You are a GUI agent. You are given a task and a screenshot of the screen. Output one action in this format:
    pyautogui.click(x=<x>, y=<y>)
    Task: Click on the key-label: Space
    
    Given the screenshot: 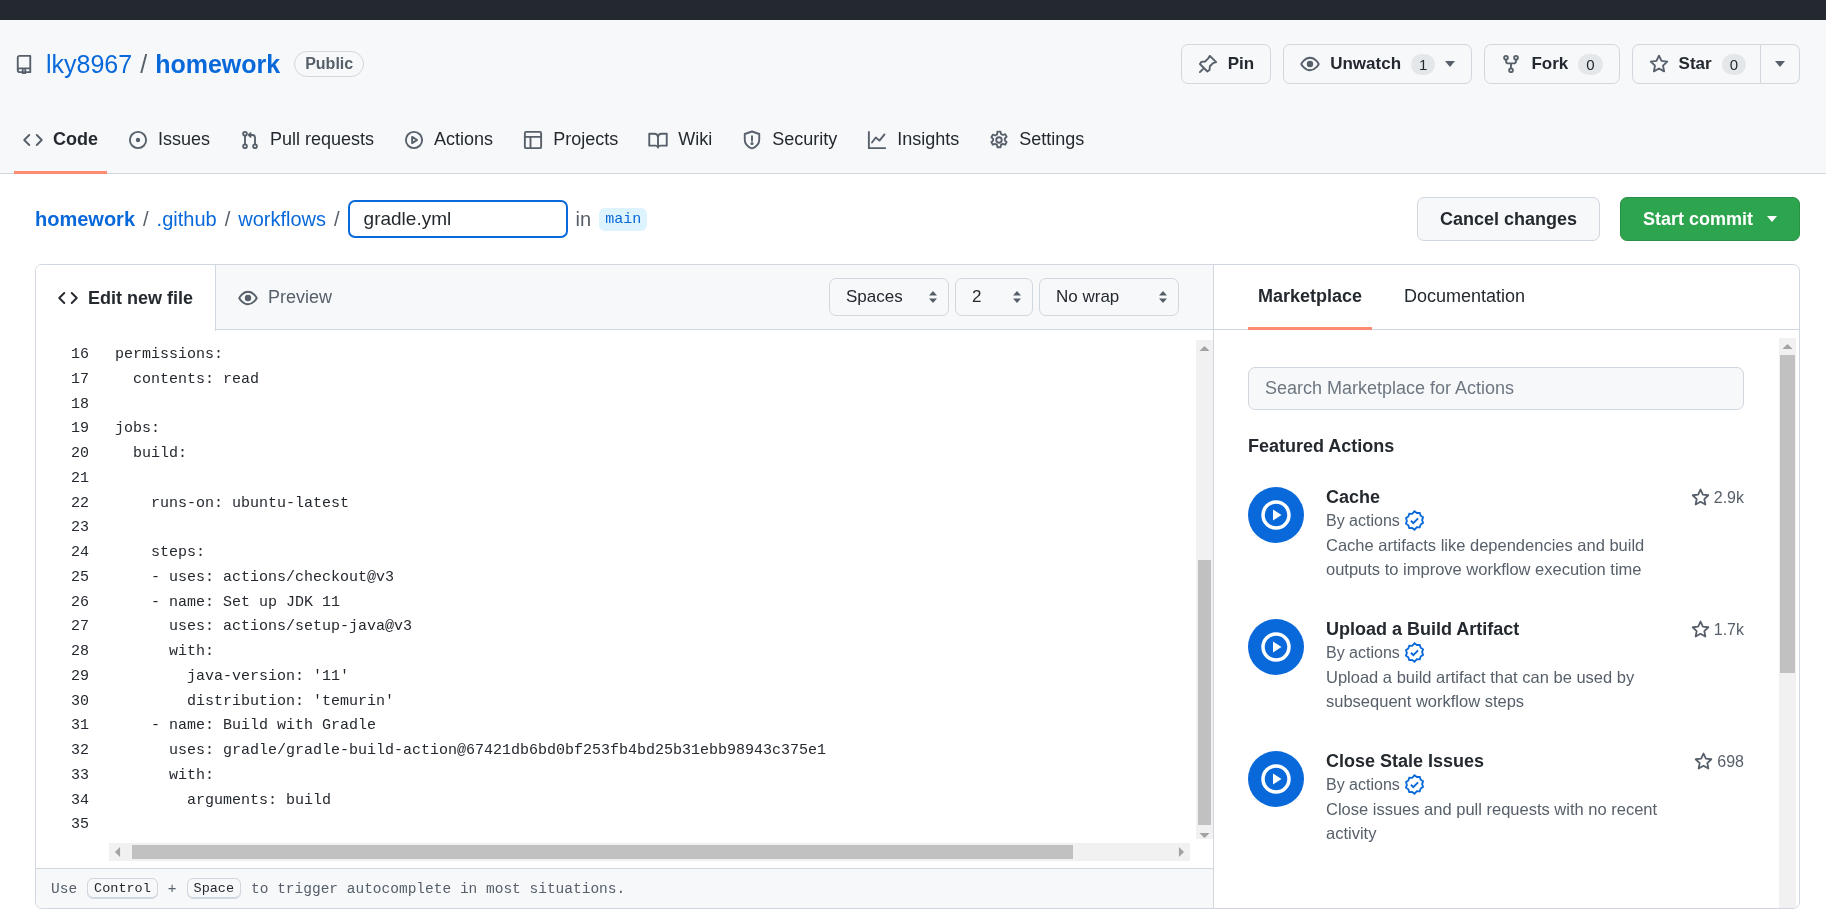 What is the action you would take?
    pyautogui.click(x=214, y=888)
    